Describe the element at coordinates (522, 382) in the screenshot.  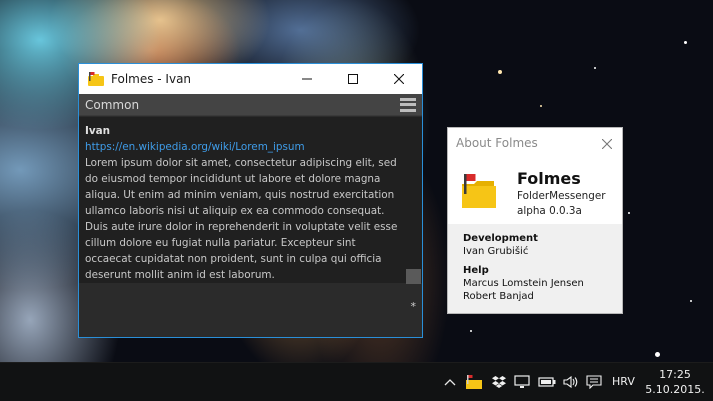
I see `network-icon` at that location.